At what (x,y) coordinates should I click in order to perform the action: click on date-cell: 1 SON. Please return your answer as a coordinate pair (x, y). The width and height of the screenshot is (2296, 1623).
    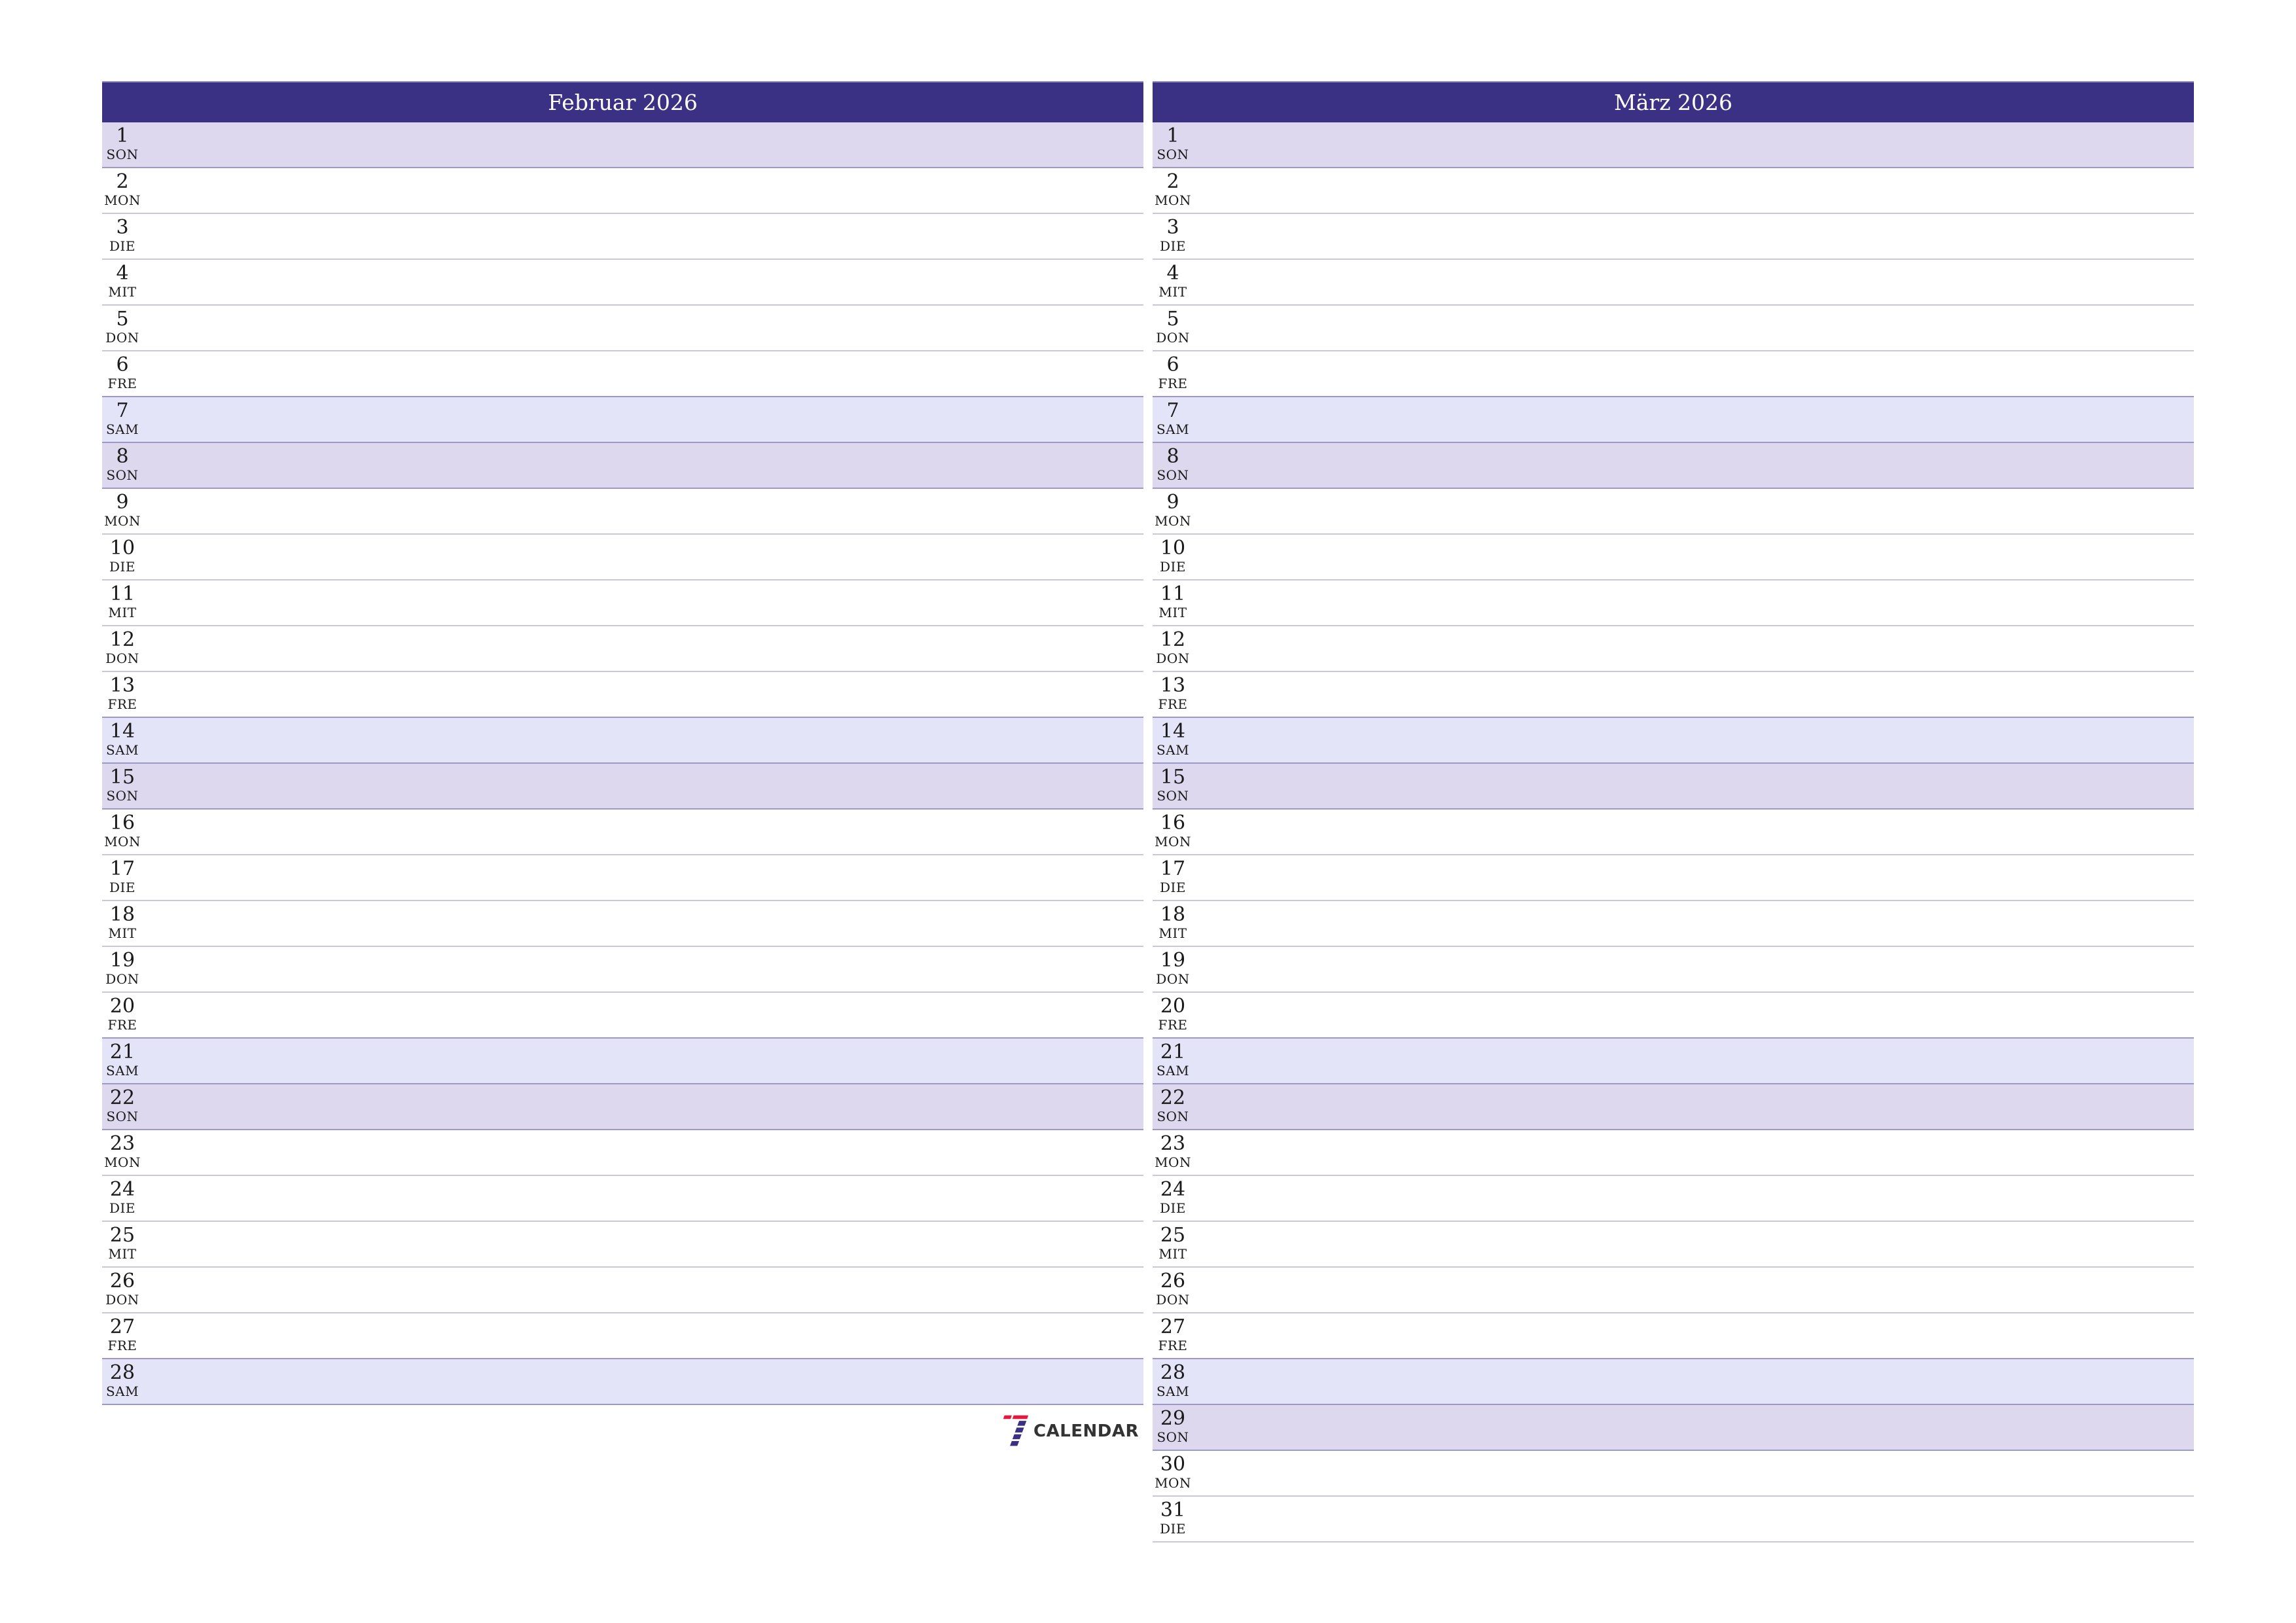
    Looking at the image, I should click on (122, 144).